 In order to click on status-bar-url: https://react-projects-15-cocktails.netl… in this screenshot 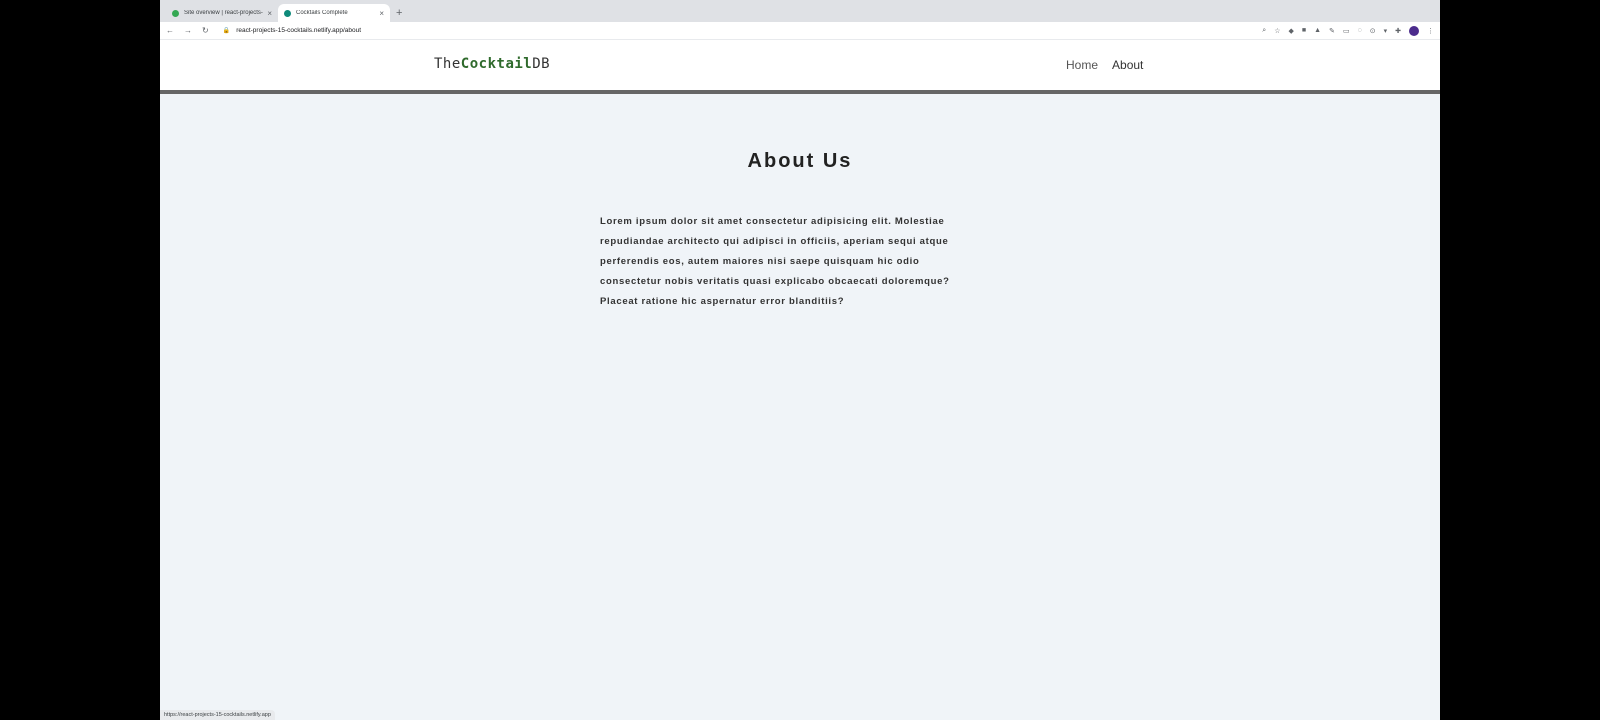, I will do `click(217, 715)`.